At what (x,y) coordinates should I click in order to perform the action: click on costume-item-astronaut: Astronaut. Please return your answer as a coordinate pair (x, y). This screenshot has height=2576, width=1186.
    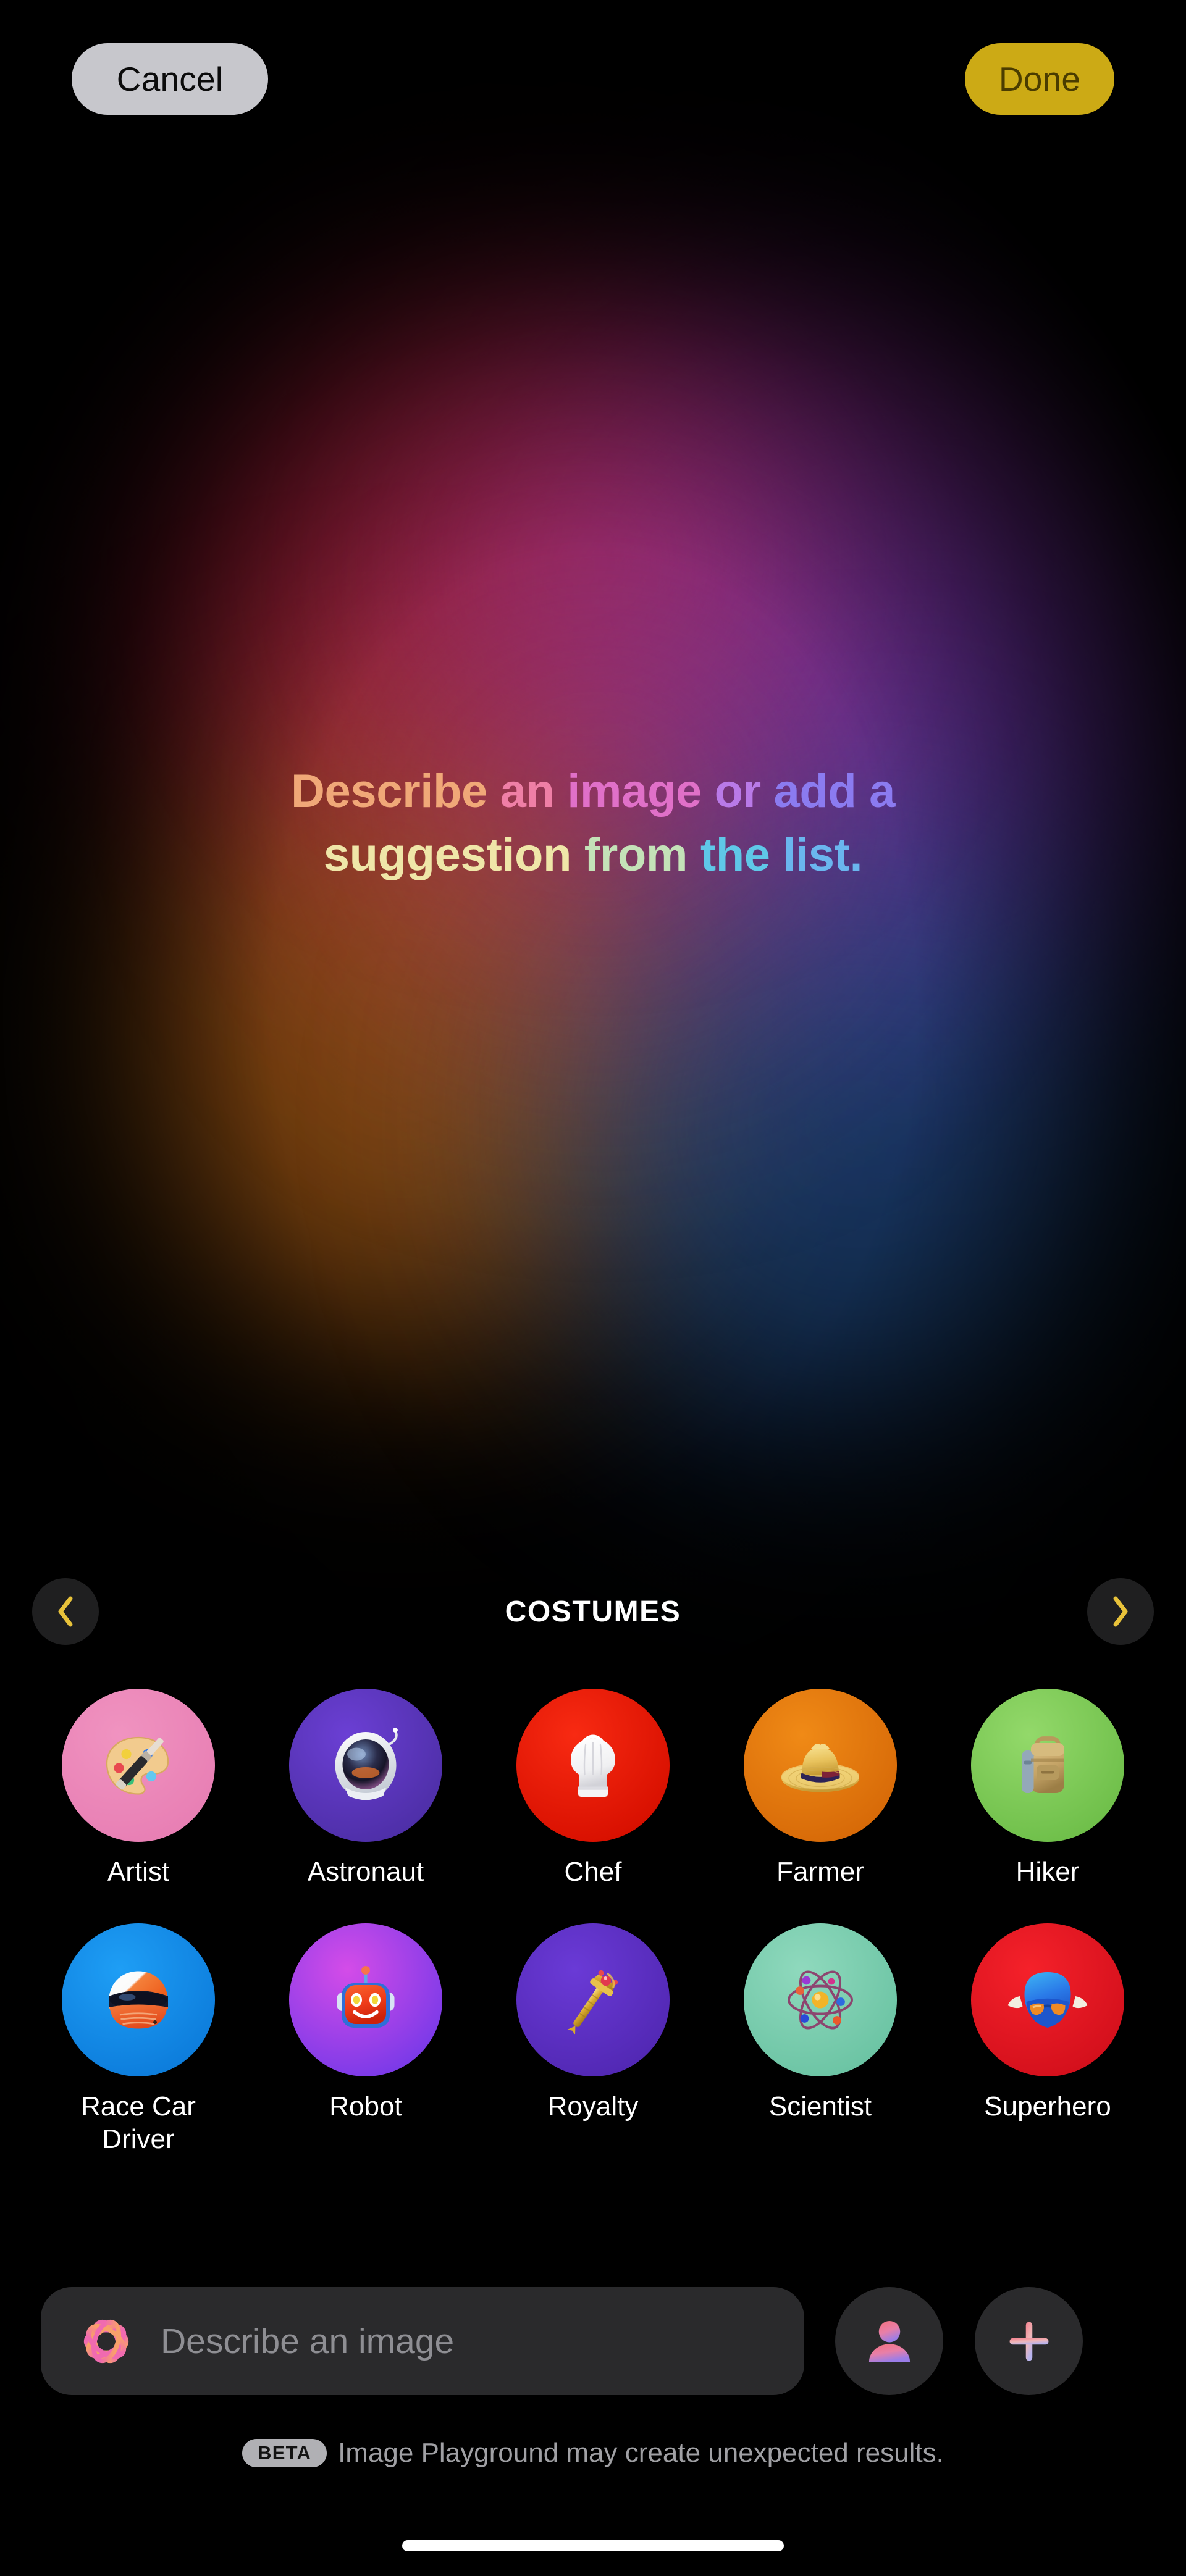
    Looking at the image, I should click on (365, 1789).